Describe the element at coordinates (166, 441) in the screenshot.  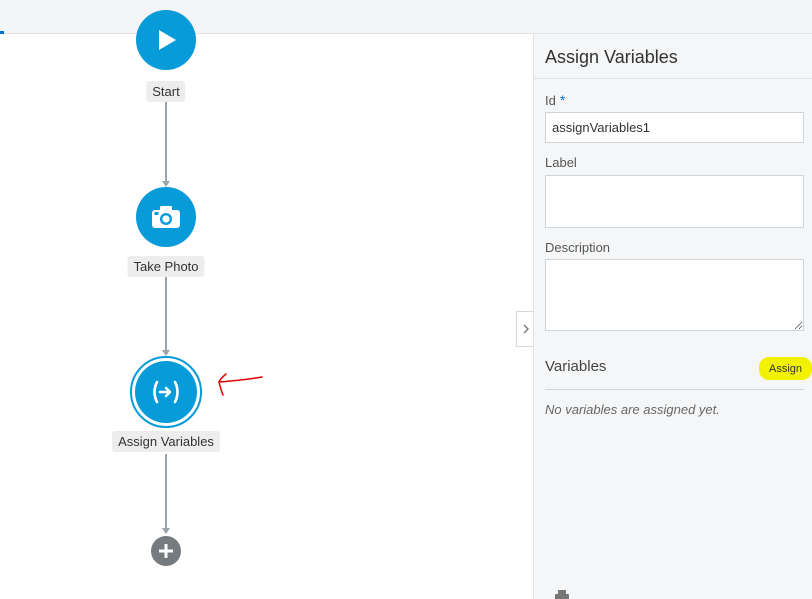
I see `assign-variables-node-label: Assign Variables` at that location.